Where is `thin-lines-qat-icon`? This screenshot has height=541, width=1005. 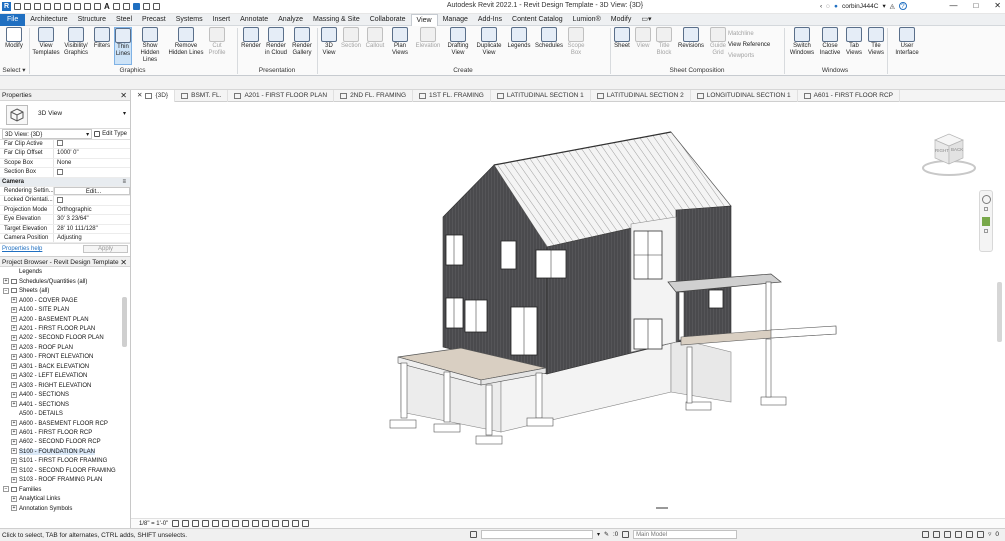 thin-lines-qat-icon is located at coordinates (136, 6).